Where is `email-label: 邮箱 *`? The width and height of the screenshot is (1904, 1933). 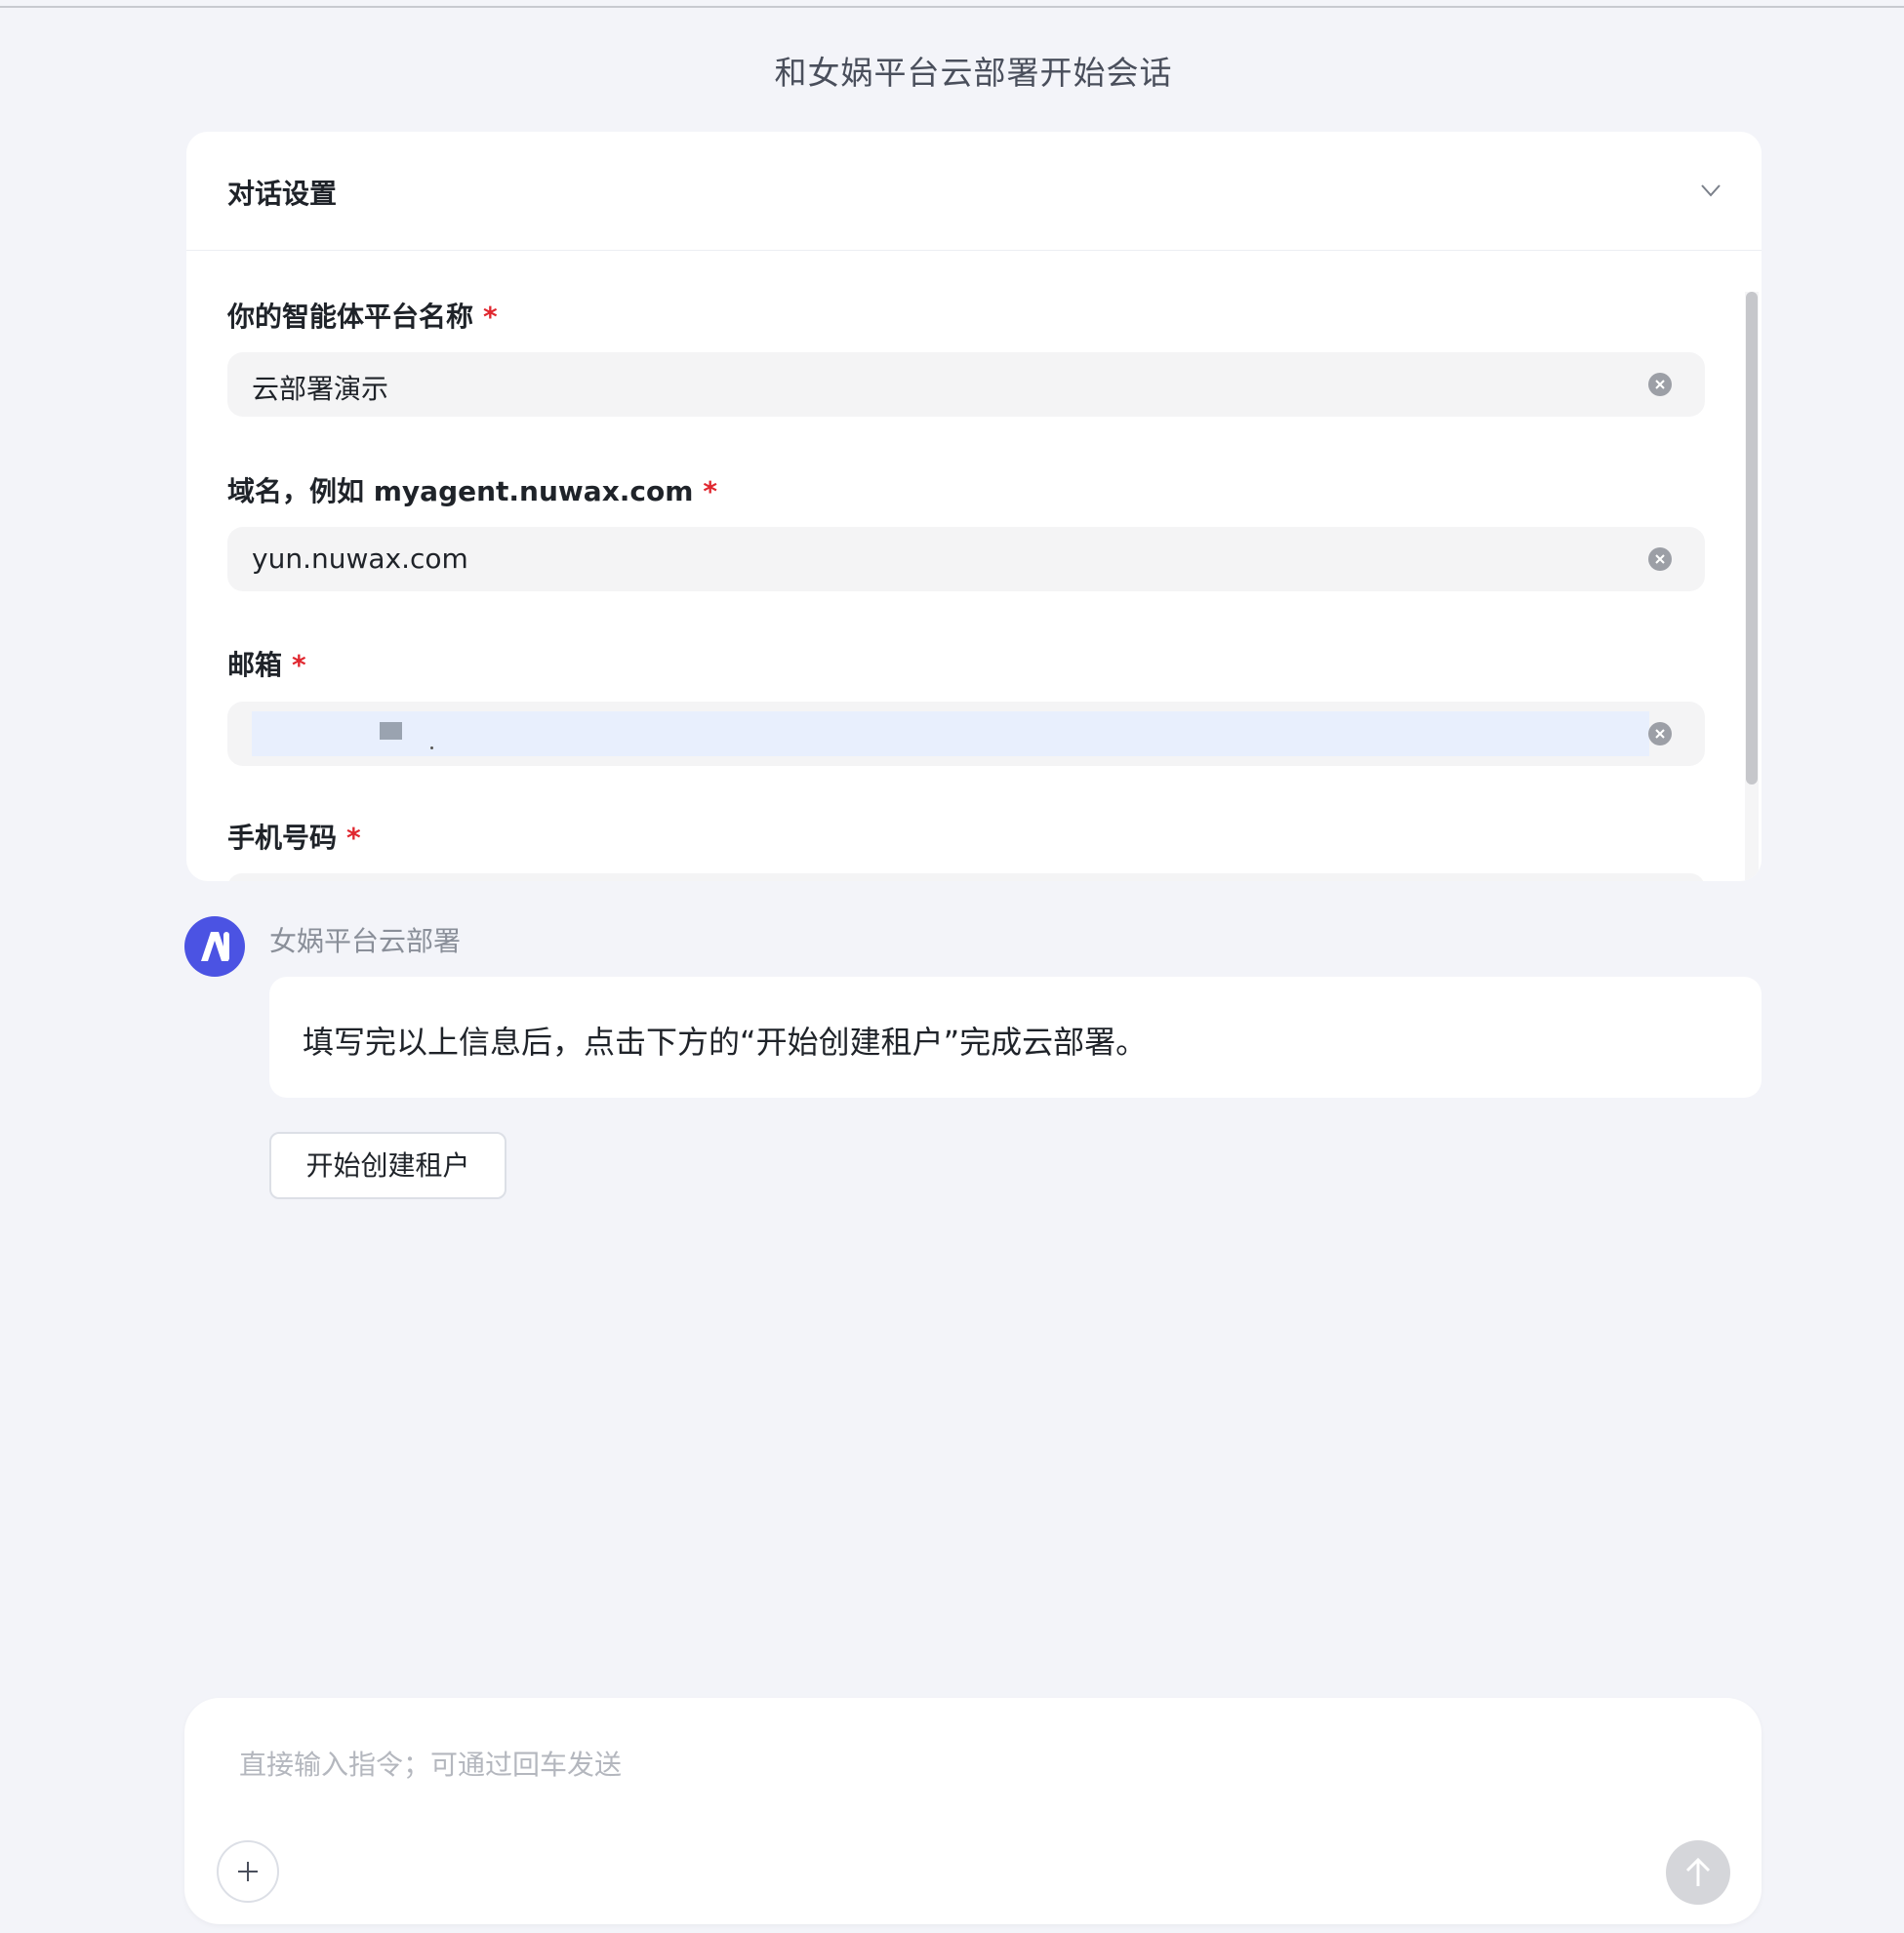 email-label: 邮箱 * is located at coordinates (266, 663).